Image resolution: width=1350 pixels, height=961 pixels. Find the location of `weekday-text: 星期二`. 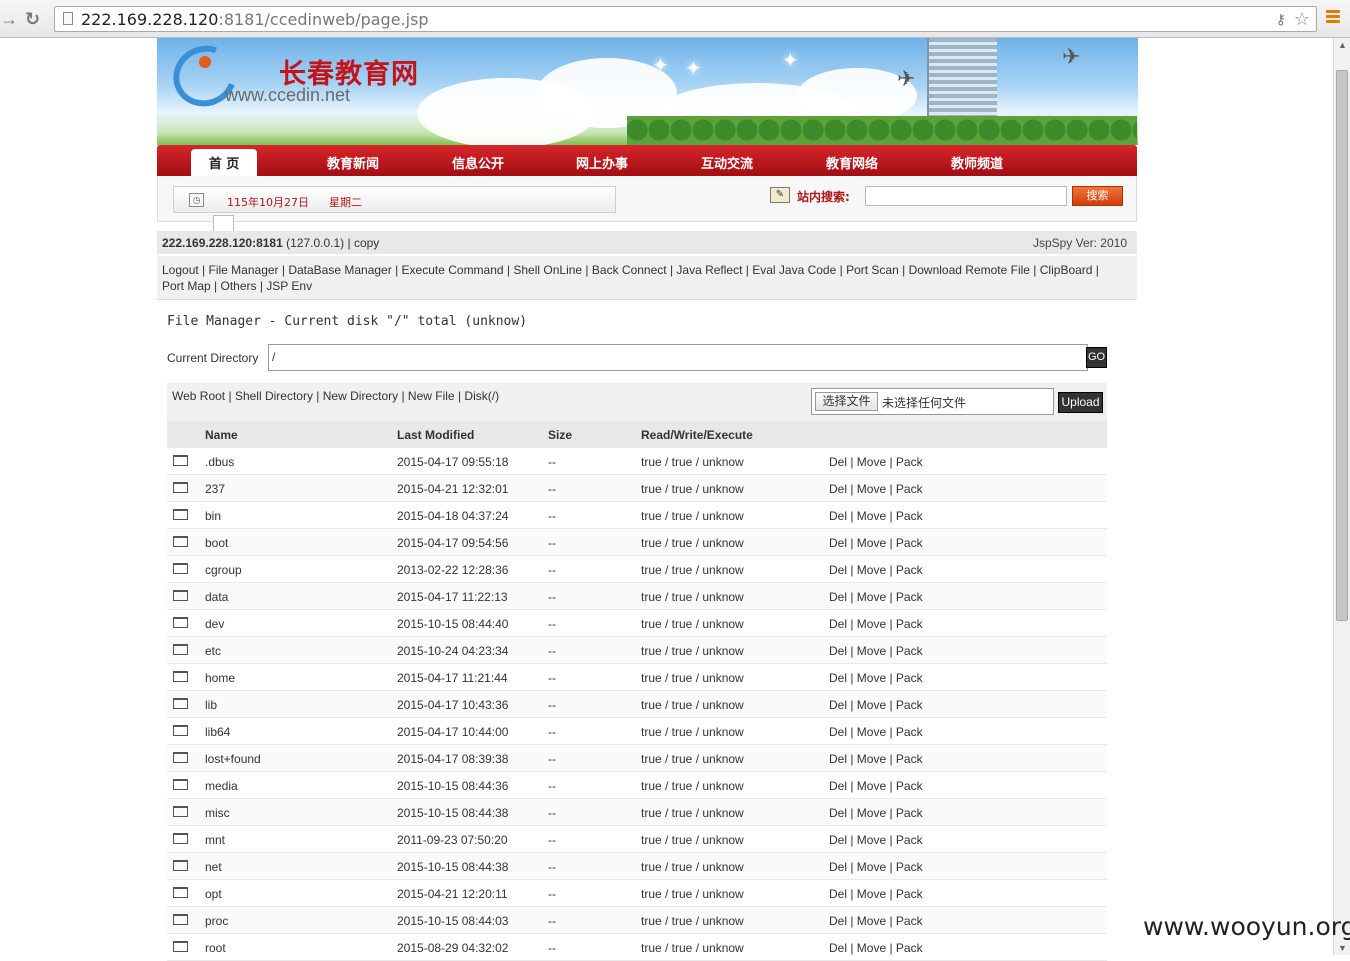

weekday-text: 星期二 is located at coordinates (345, 202).